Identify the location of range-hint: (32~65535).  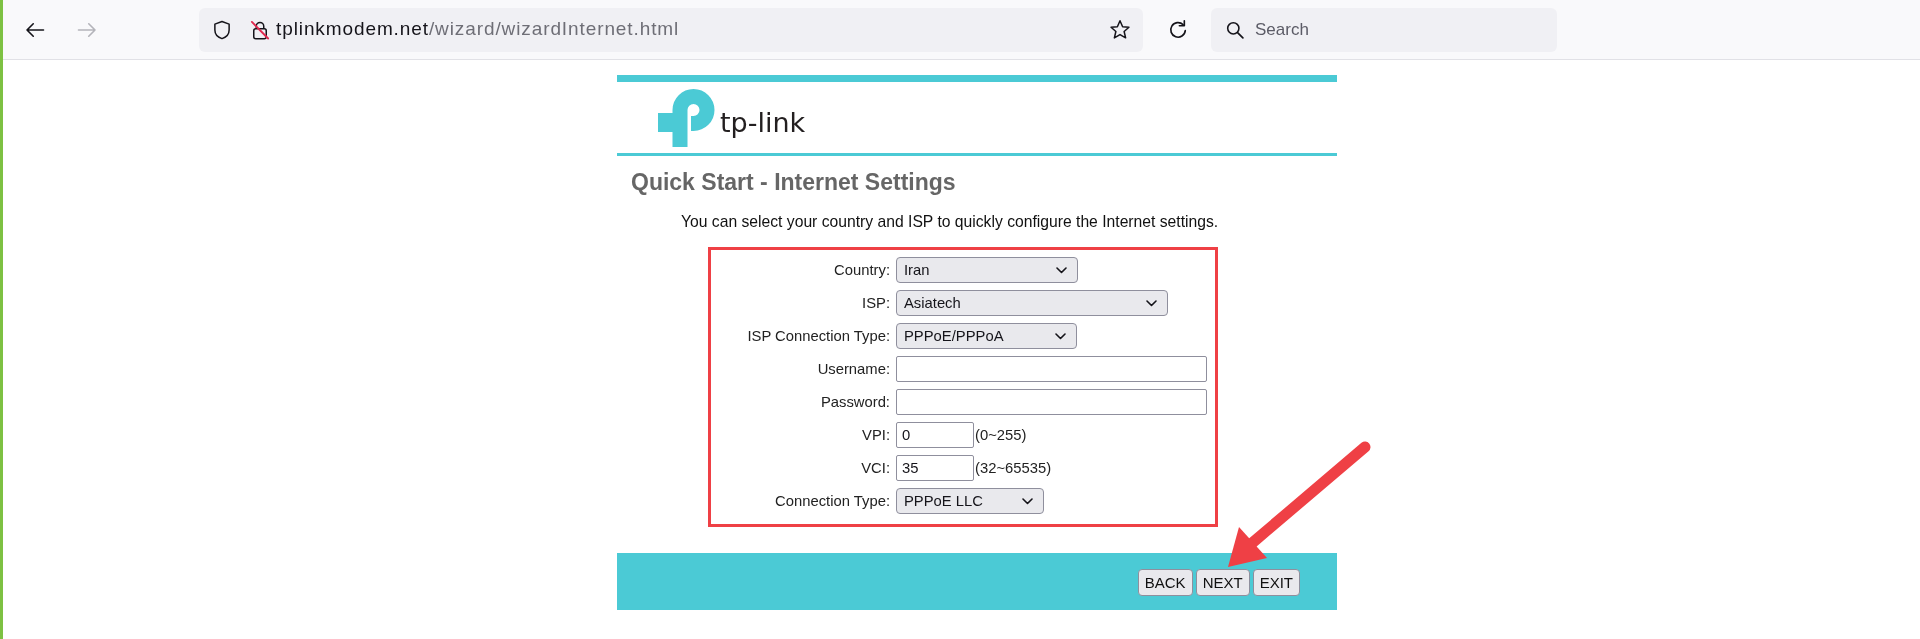
(1013, 468).